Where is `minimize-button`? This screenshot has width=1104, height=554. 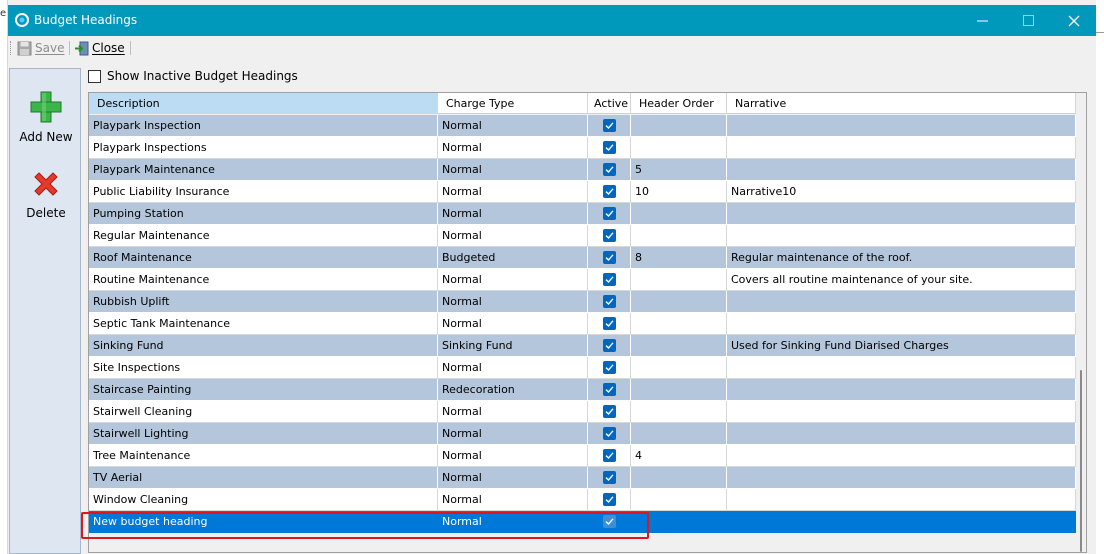
minimize-button is located at coordinates (982, 20).